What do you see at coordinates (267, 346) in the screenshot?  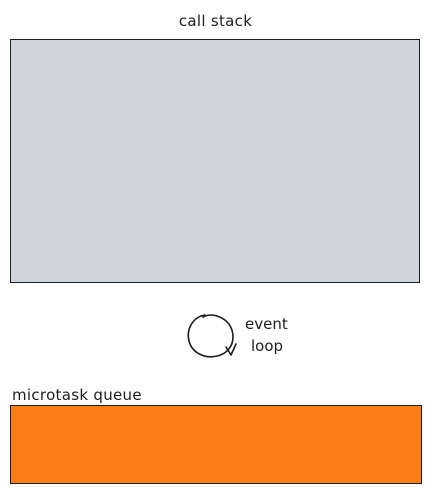 I see `event-loop-label-line2: loop` at bounding box center [267, 346].